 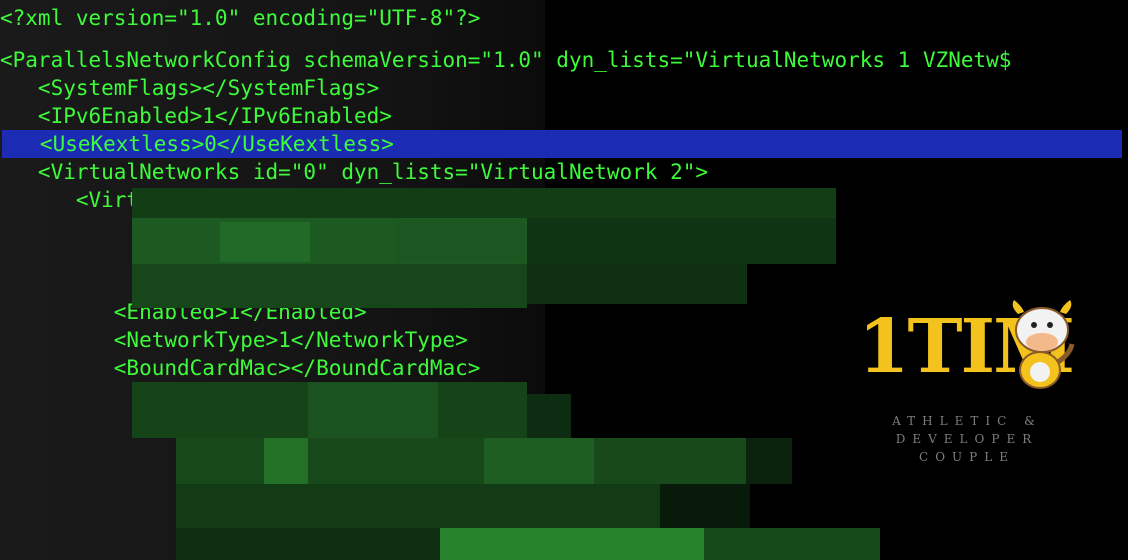 I want to click on tagline-line-1: ATHLETIC &, so click(x=967, y=421).